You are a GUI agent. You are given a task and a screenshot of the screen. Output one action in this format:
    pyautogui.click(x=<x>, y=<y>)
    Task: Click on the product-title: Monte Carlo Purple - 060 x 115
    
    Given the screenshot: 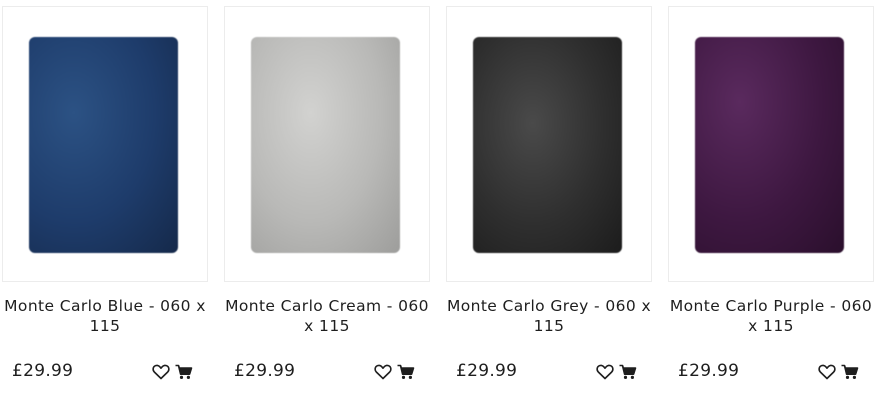 What is the action you would take?
    pyautogui.click(x=771, y=316)
    